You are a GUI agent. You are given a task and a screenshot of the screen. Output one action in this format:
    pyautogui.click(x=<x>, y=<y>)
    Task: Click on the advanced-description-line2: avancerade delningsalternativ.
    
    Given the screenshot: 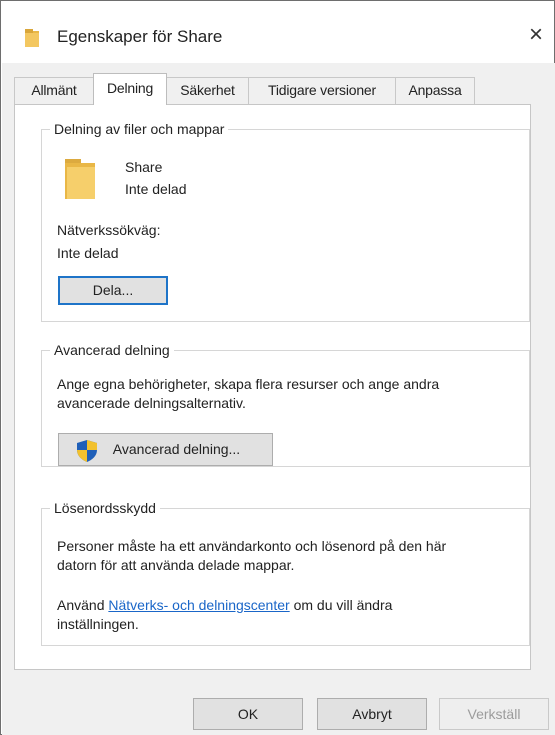 What is the action you would take?
    pyautogui.click(x=151, y=403)
    